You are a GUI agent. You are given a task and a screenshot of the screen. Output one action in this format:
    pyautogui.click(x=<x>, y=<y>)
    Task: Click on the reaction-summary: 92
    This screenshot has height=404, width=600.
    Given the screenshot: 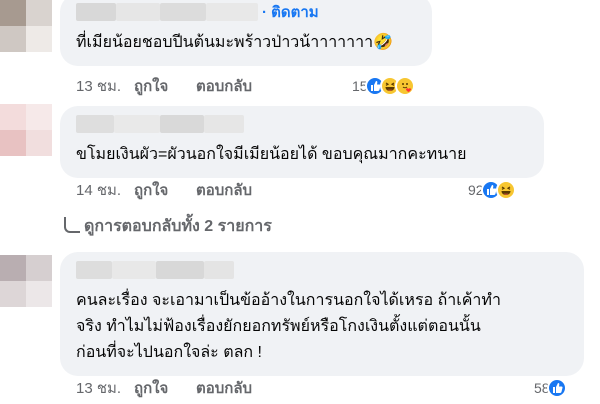 What is the action you would take?
    pyautogui.click(x=492, y=190)
    